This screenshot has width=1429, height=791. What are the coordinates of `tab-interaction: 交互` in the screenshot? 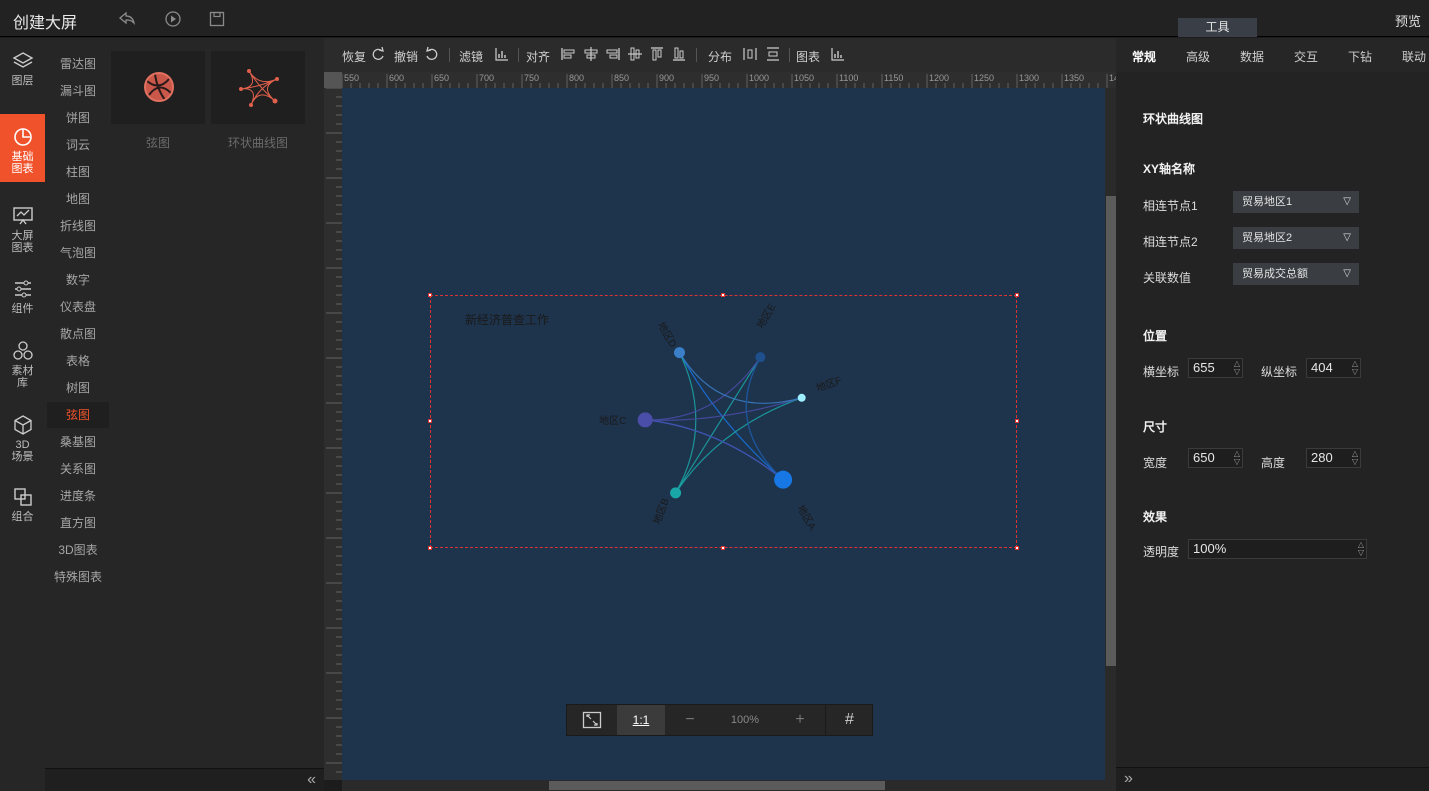 It's located at (1306, 56).